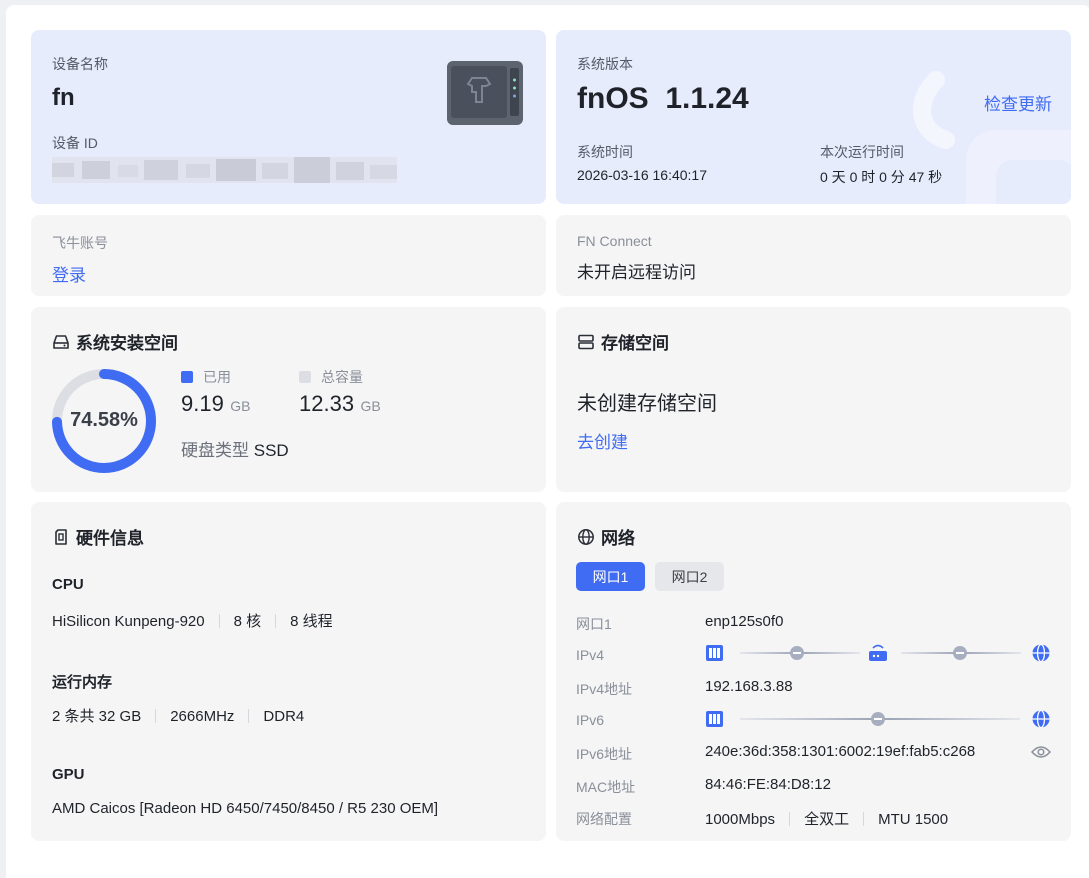 This screenshot has width=1089, height=878. I want to click on memory-info: 2 条共 32 GB 2666MHz DDR4, so click(178, 715).